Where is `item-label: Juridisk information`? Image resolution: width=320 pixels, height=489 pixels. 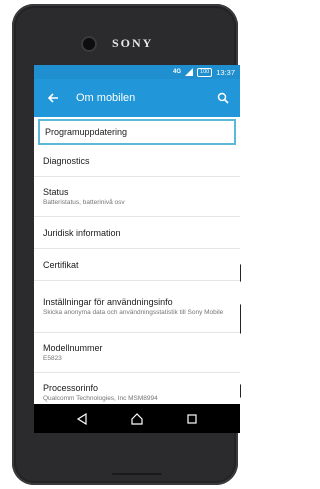
item-label: Juridisk information is located at coordinates (82, 232).